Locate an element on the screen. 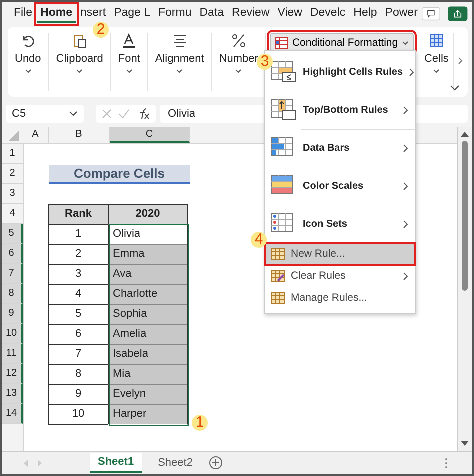 The width and height of the screenshot is (474, 476). sheet-title: Compare Cells is located at coordinates (119, 174).